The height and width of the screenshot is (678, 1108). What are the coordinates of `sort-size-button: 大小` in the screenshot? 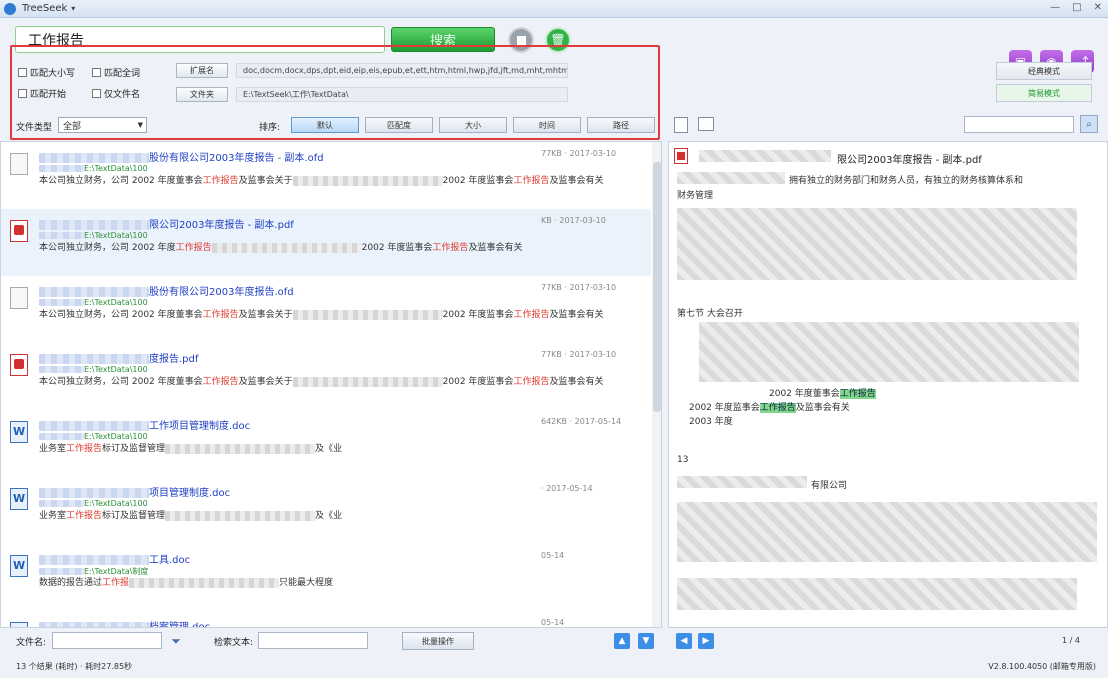 It's located at (473, 125).